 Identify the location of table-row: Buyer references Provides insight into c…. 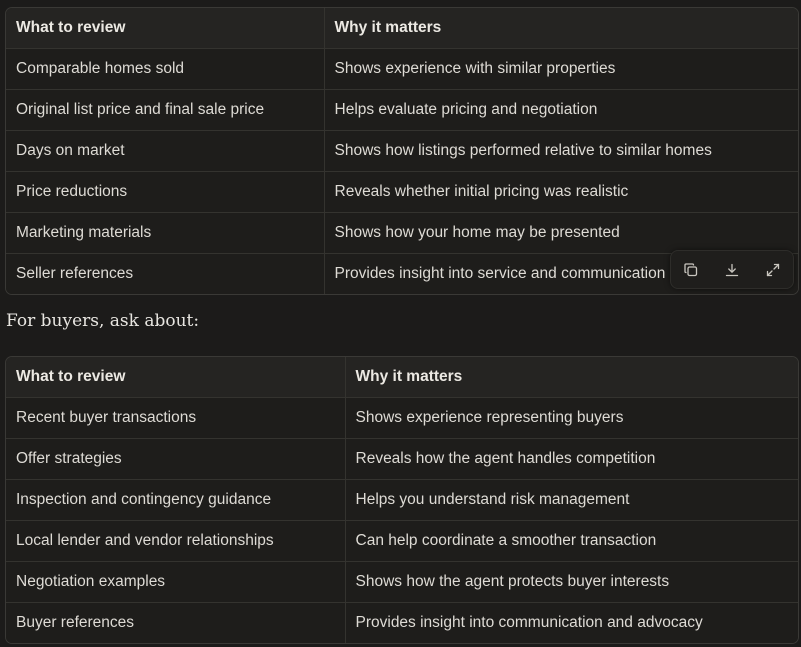
(402, 622).